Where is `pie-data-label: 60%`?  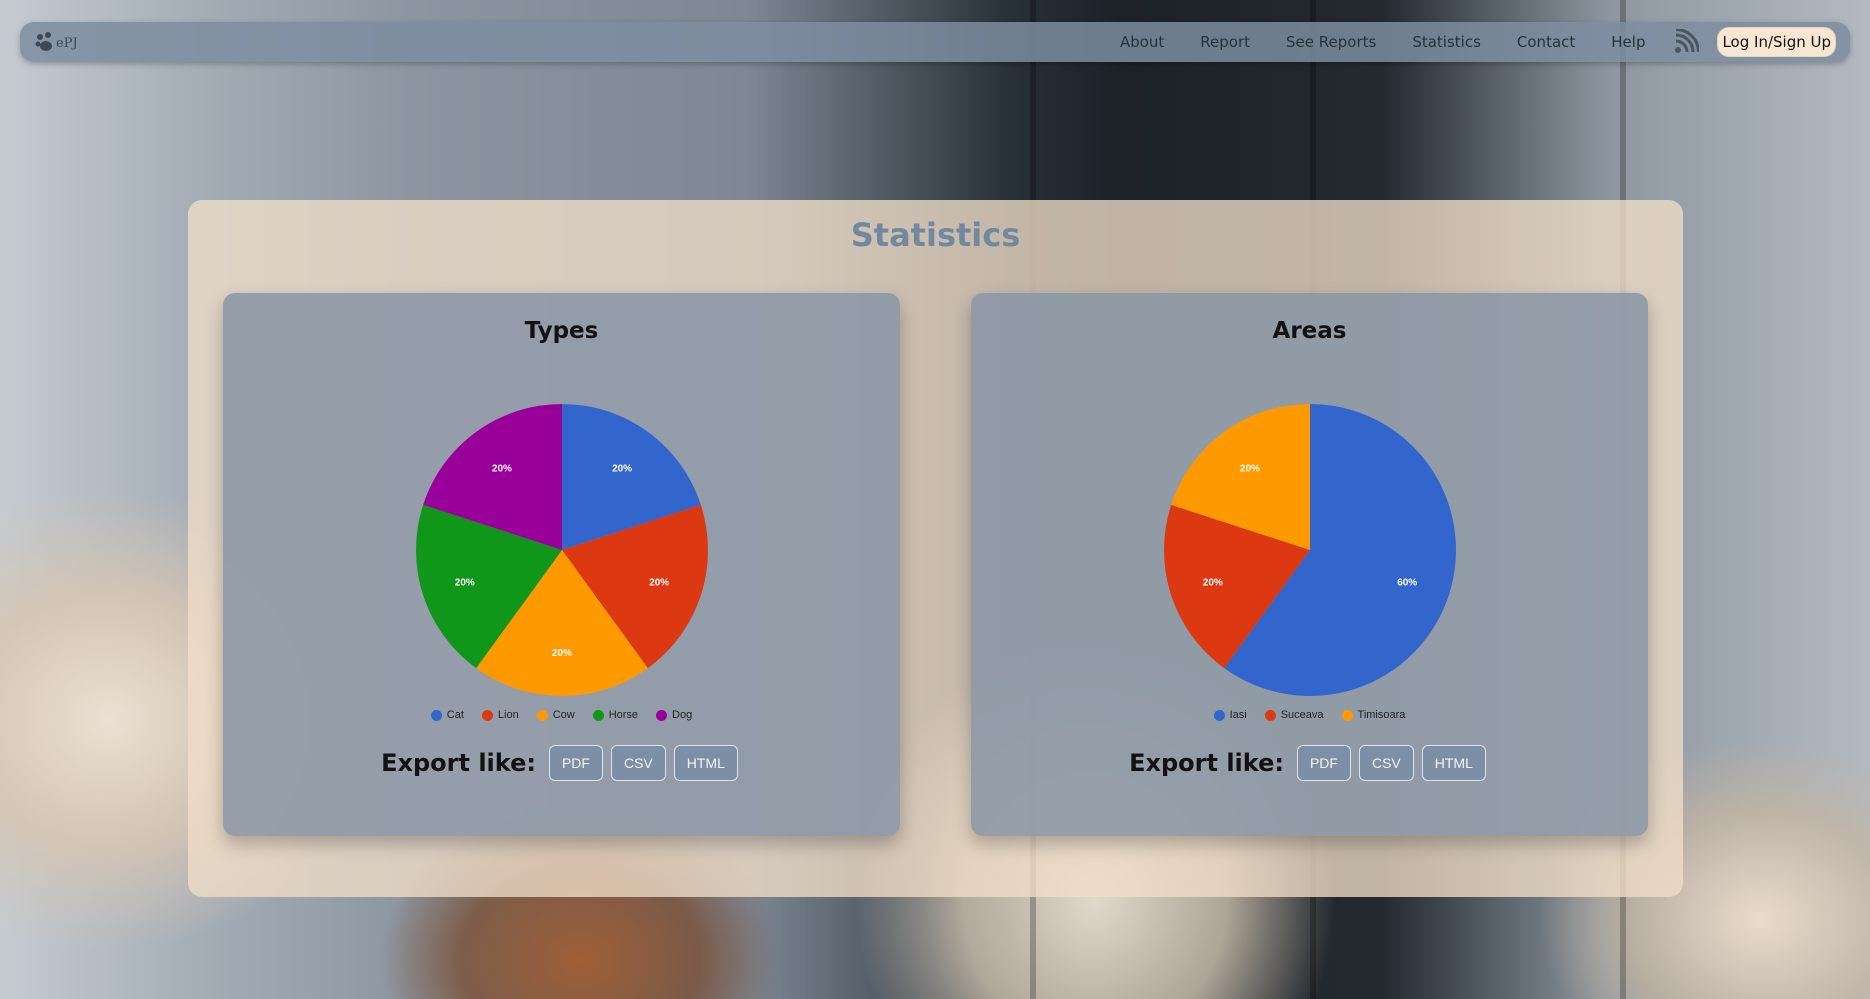
pie-data-label: 60% is located at coordinates (1407, 583).